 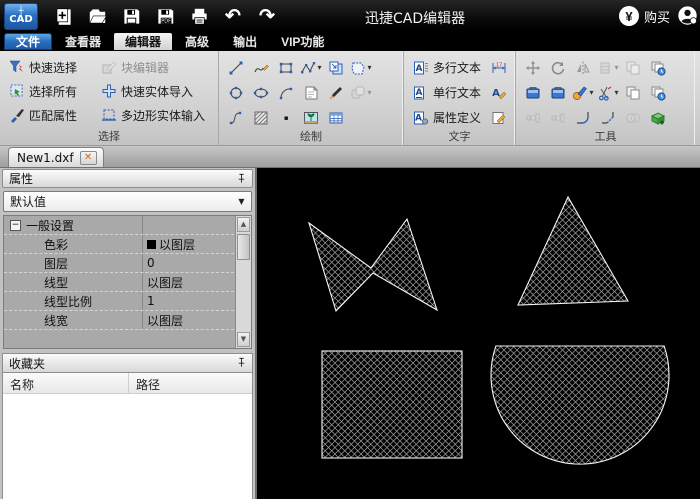 What do you see at coordinates (311, 67) in the screenshot?
I see `polyline-icon: ▾` at bounding box center [311, 67].